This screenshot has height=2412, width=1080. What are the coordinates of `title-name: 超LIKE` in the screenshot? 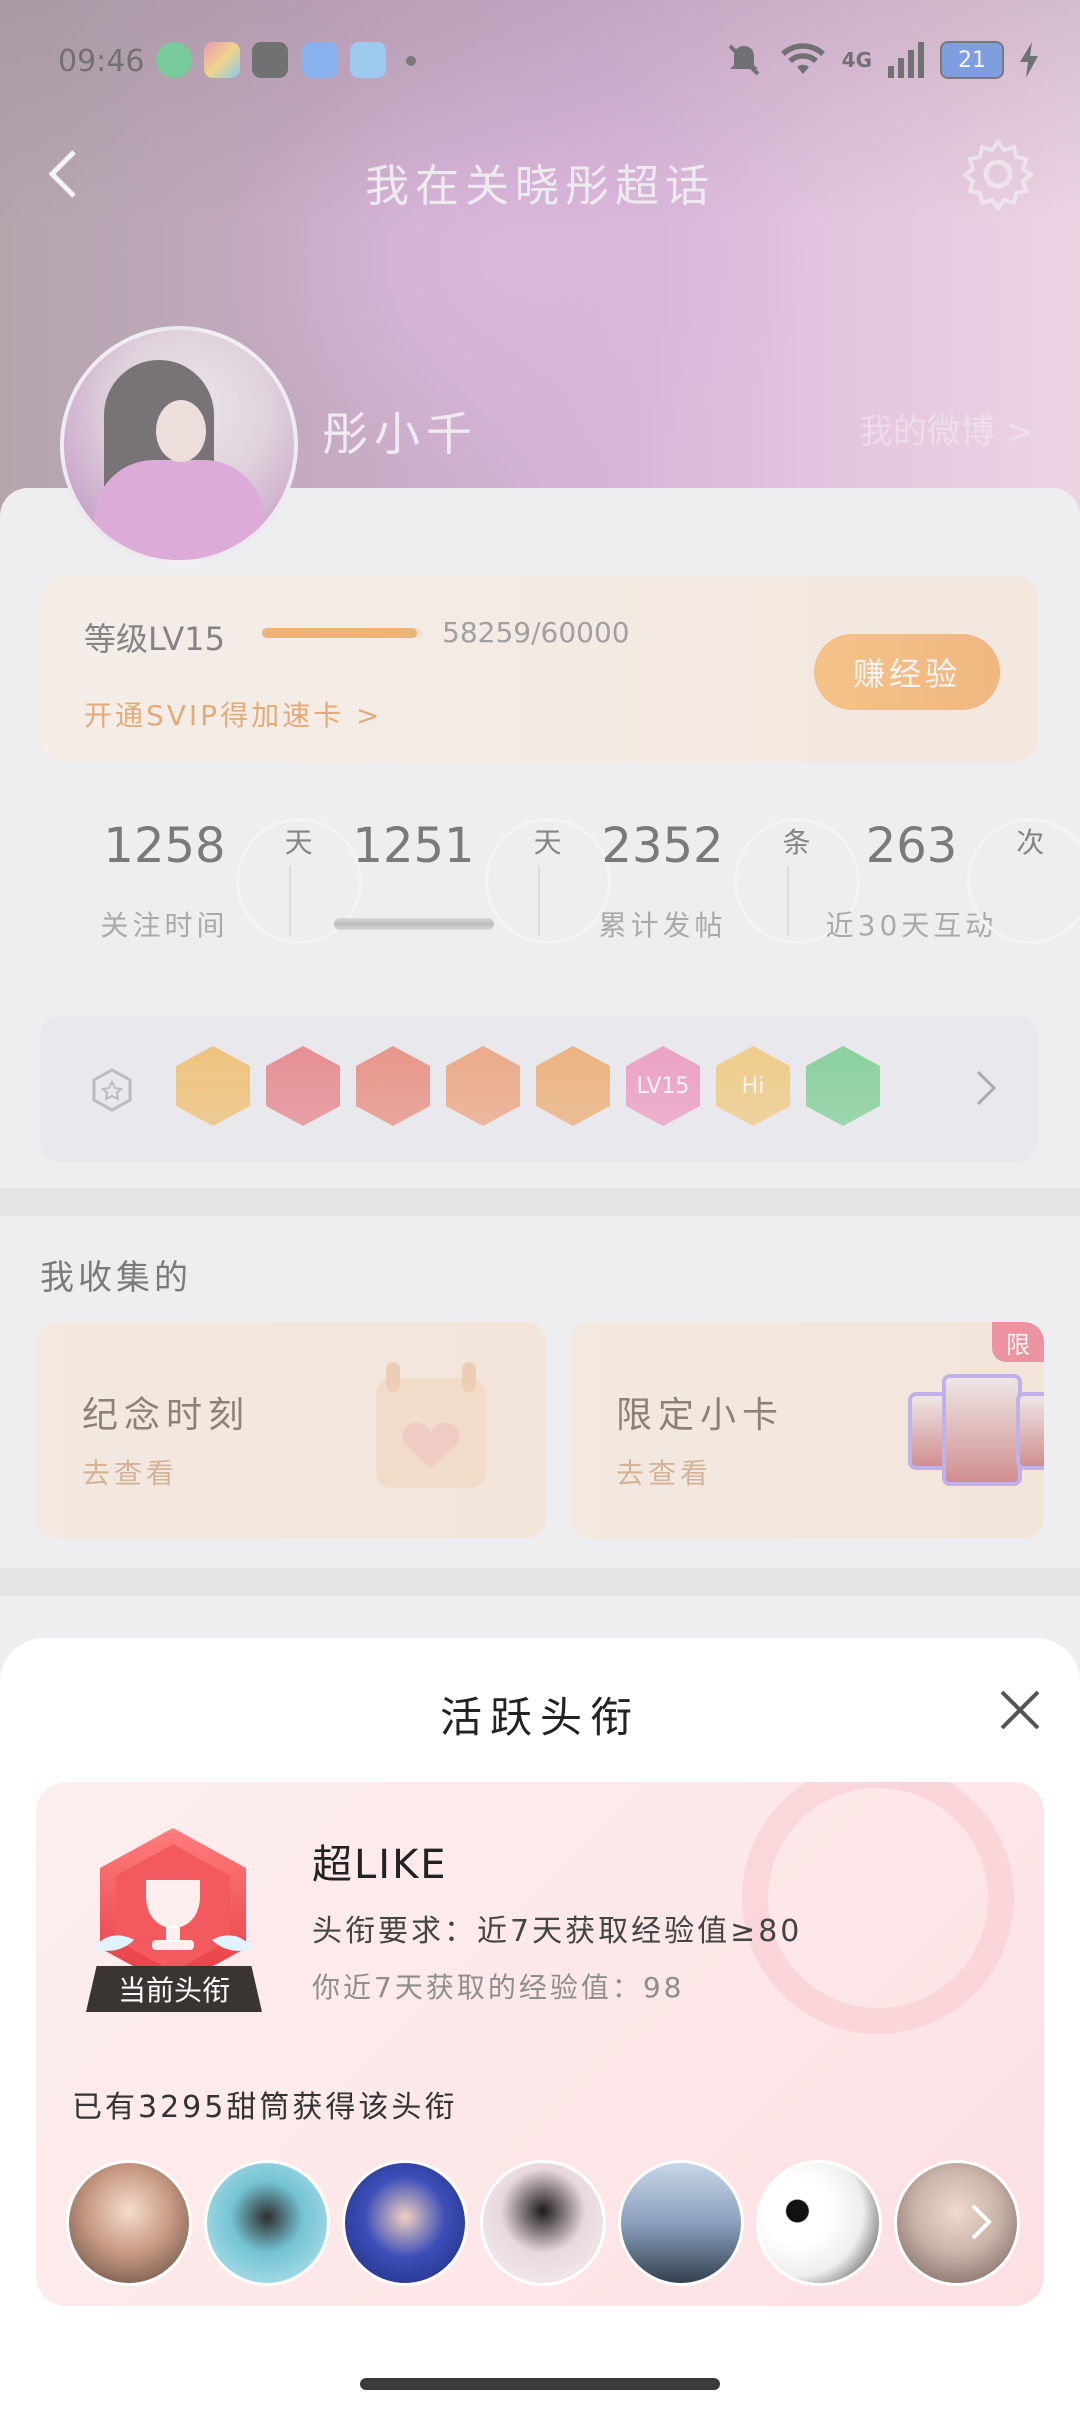 It's located at (380, 1865).